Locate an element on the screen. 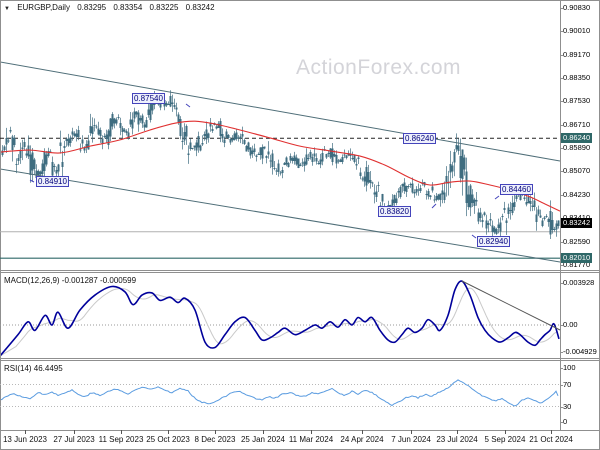 The image size is (600, 450). price-axis-label: 0.82590 is located at coordinates (577, 241).